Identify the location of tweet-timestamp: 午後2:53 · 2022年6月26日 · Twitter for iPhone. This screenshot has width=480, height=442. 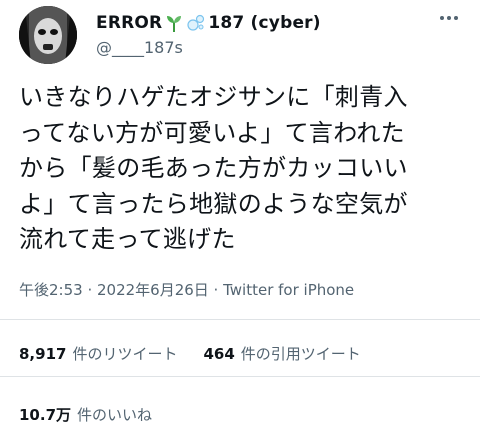
(186, 289).